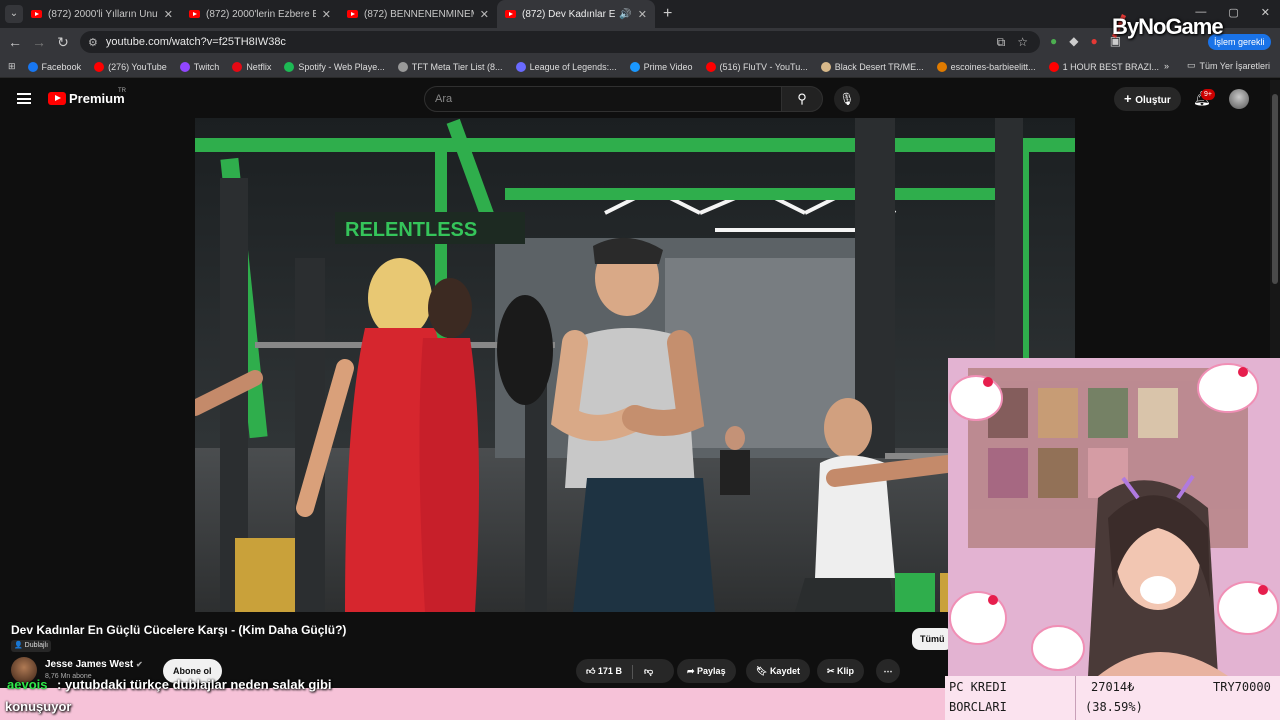  What do you see at coordinates (1275, 189) in the screenshot?
I see `scrollbar-thumb` at bounding box center [1275, 189].